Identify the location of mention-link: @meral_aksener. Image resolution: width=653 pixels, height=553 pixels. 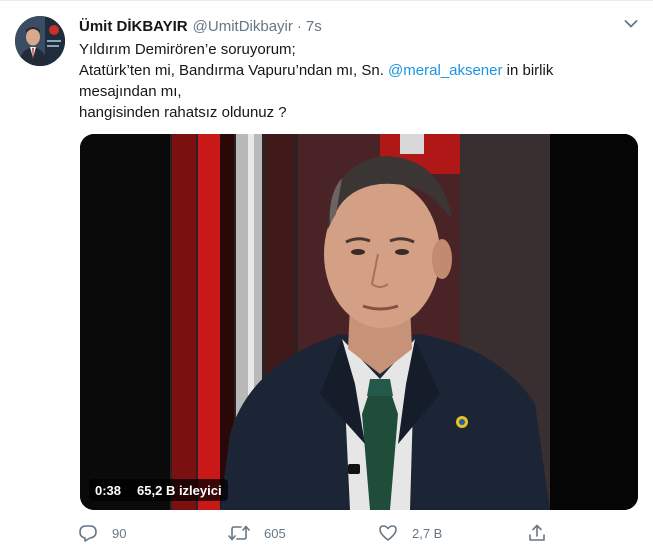
(445, 70).